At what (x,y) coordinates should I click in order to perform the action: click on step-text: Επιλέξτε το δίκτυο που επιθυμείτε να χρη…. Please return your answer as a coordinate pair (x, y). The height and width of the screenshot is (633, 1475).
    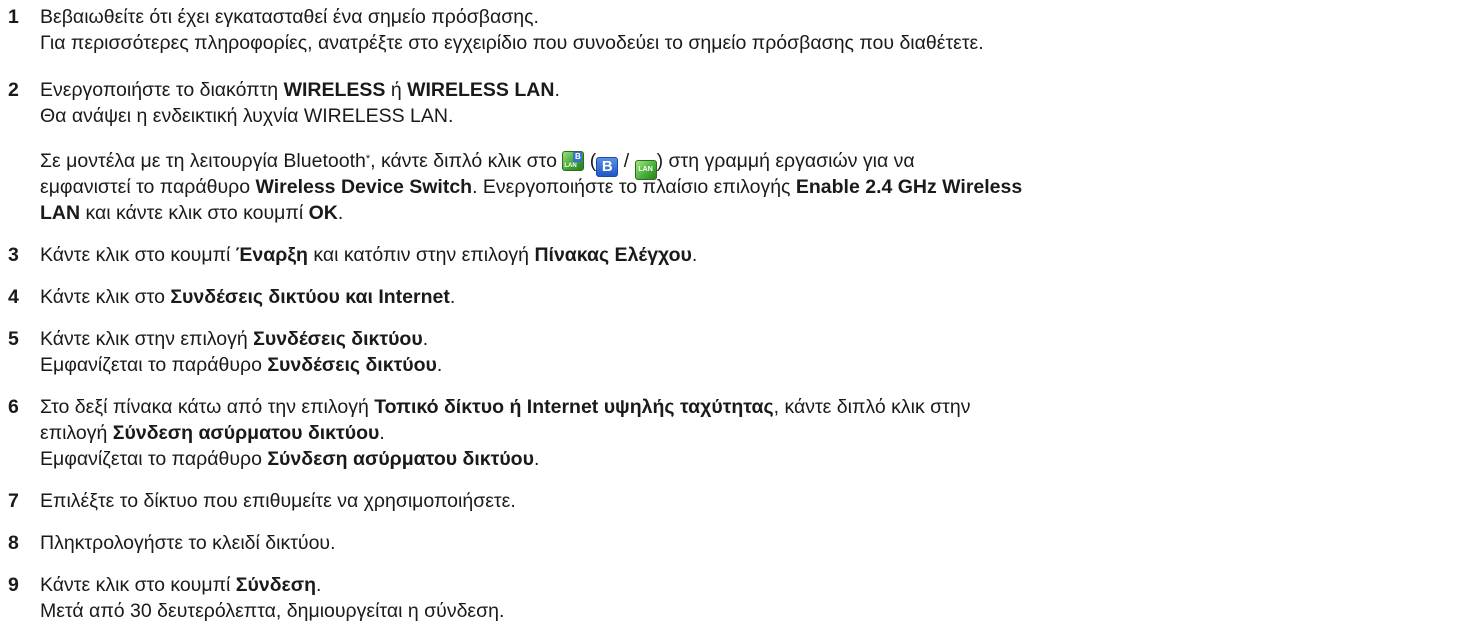
    Looking at the image, I should click on (278, 501).